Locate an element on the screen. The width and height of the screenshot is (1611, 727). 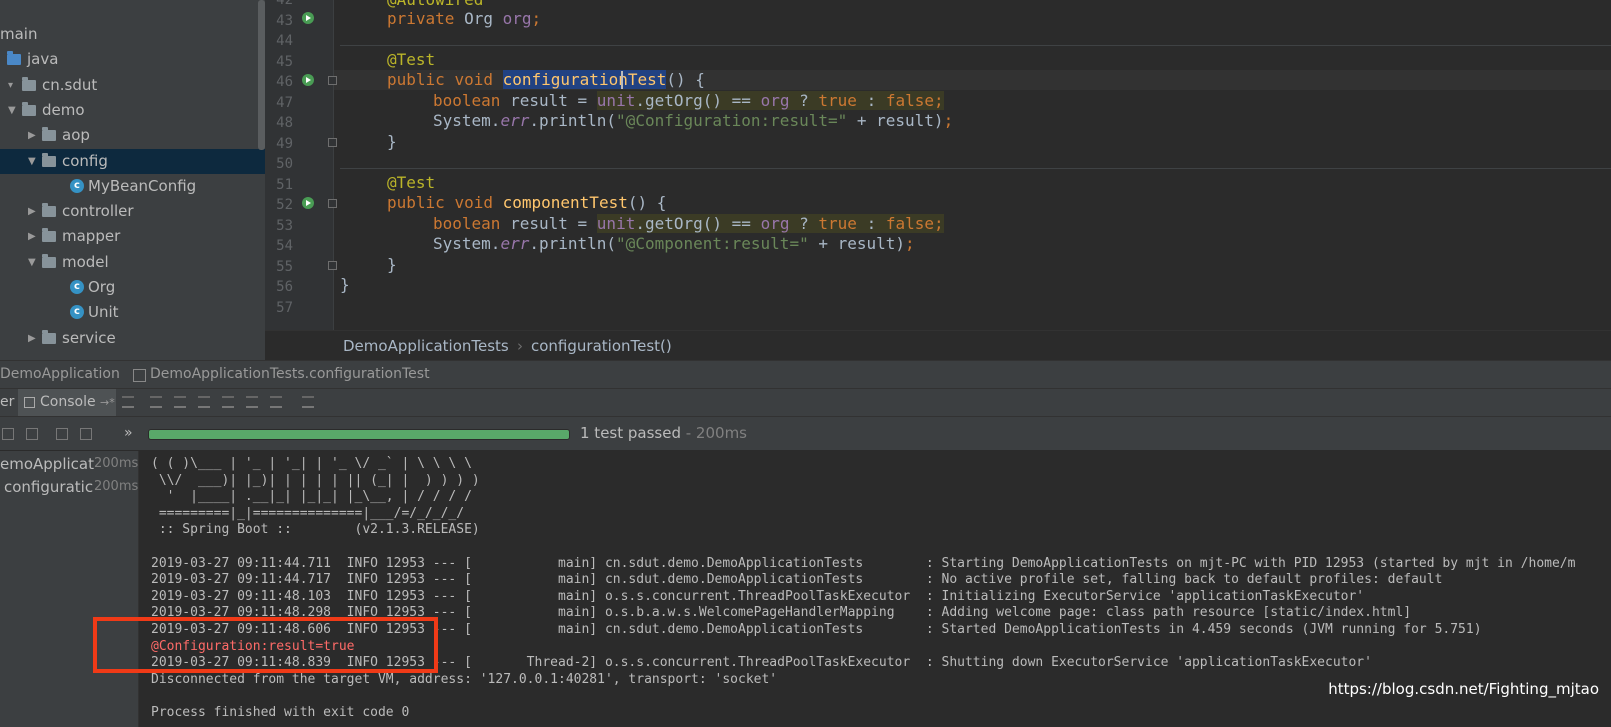
clear-all-icon is located at coordinates (276, 402).